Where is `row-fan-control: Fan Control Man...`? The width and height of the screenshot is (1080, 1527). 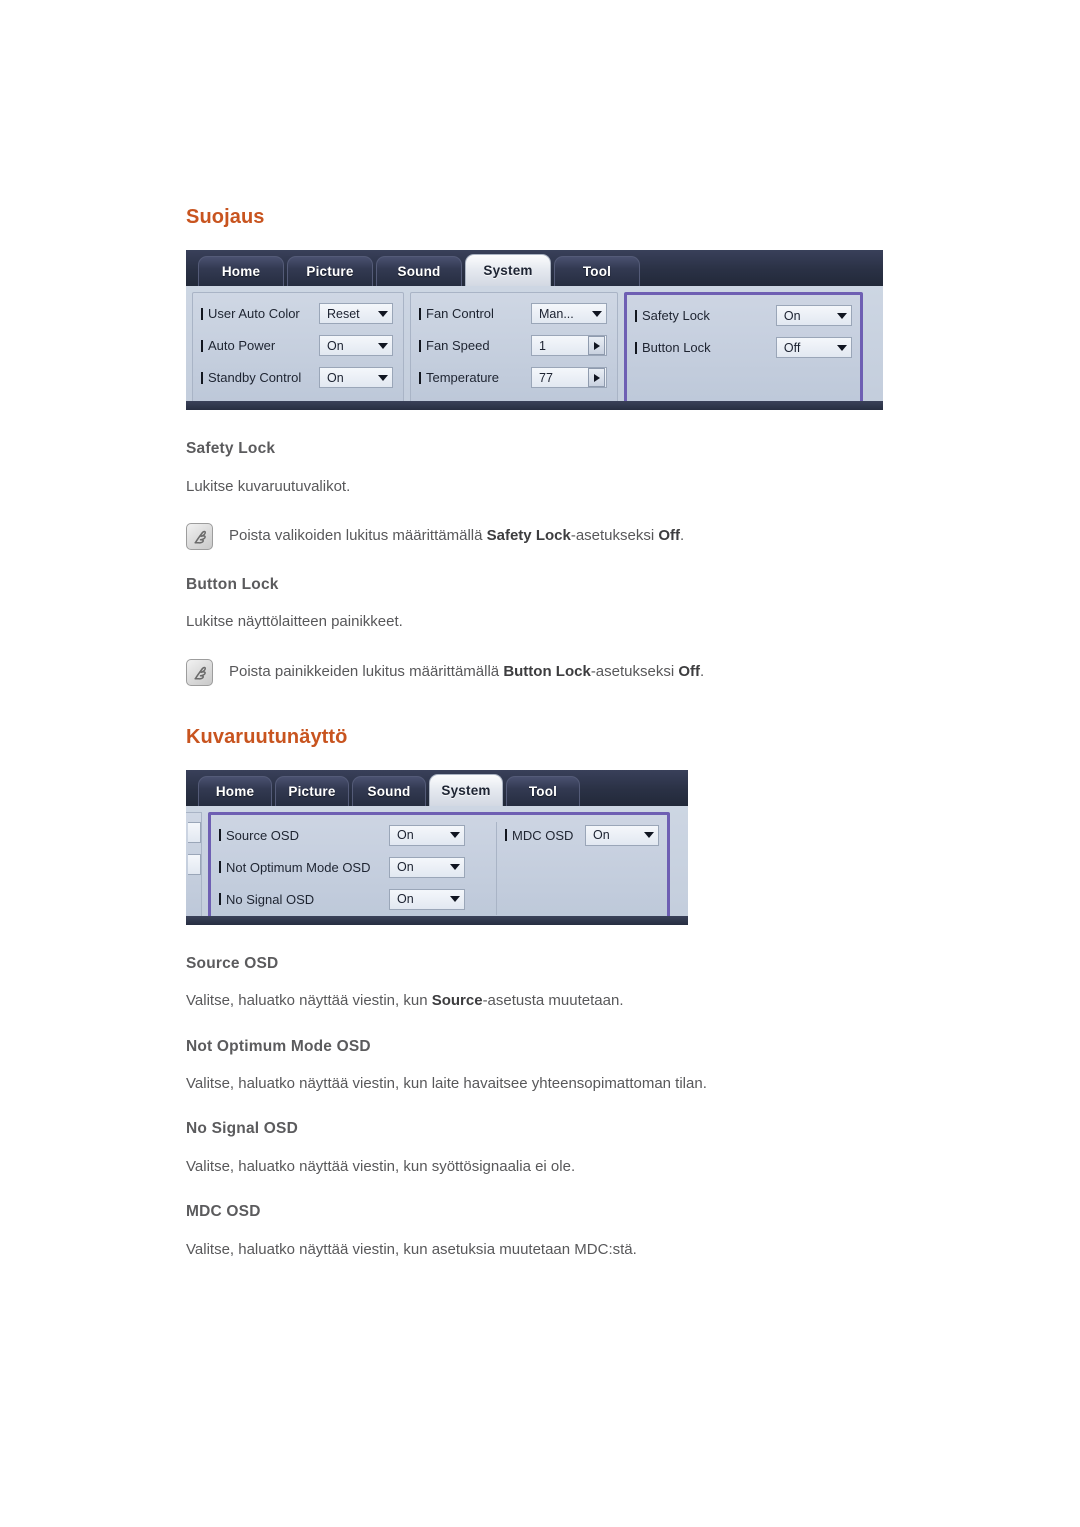
row-fan-control: Fan Control Man... is located at coordinates (514, 313).